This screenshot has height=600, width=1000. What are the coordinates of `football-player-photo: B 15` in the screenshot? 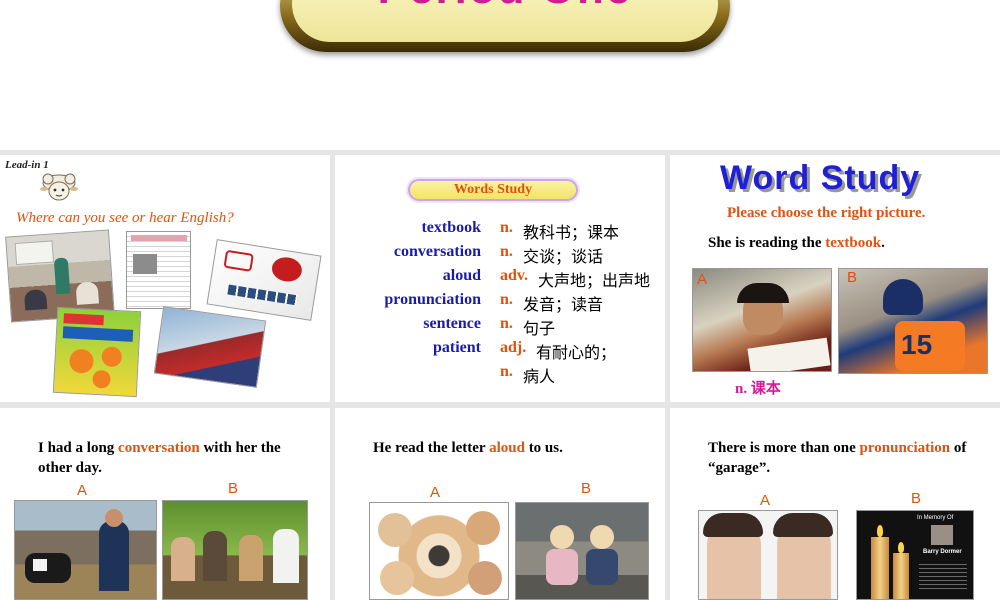 It's located at (913, 321).